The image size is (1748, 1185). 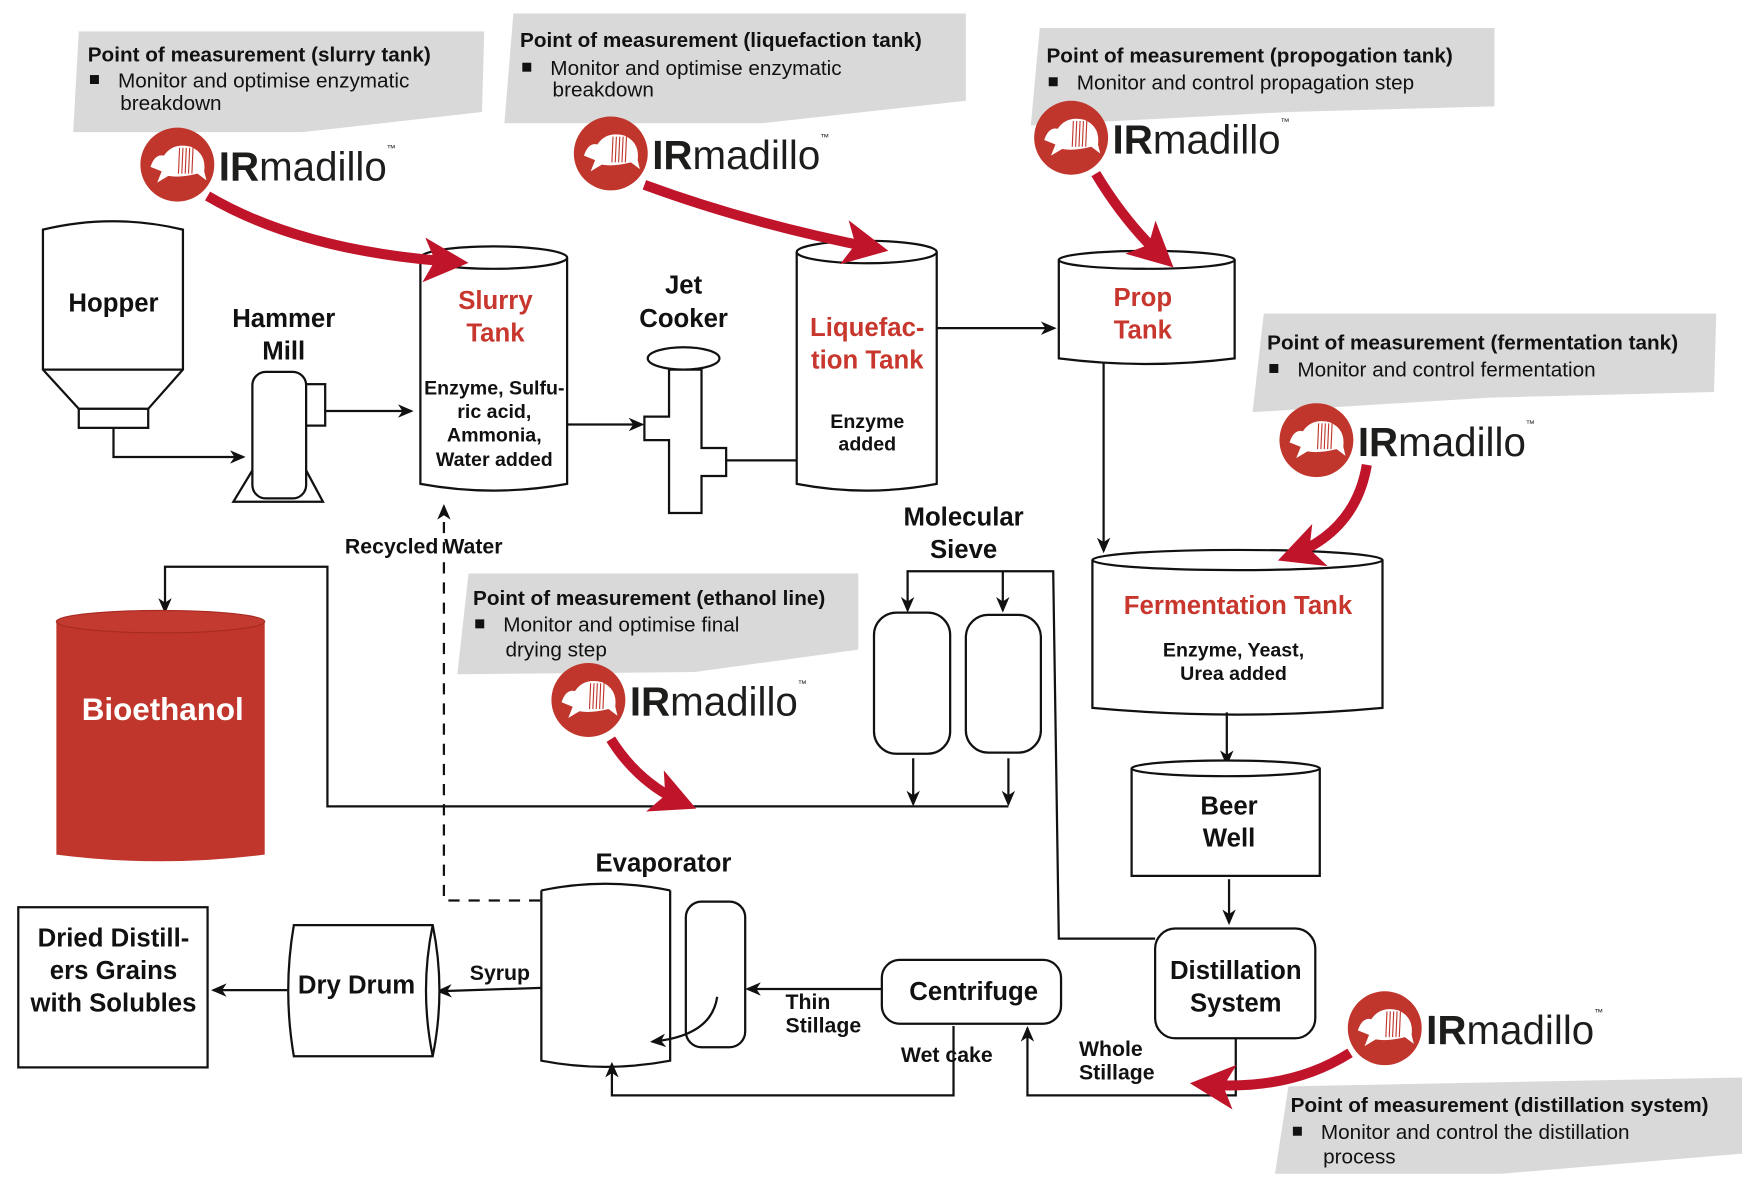 What do you see at coordinates (1249, 56) in the screenshot?
I see `callout-title: Point of measurement (propogation tank)` at bounding box center [1249, 56].